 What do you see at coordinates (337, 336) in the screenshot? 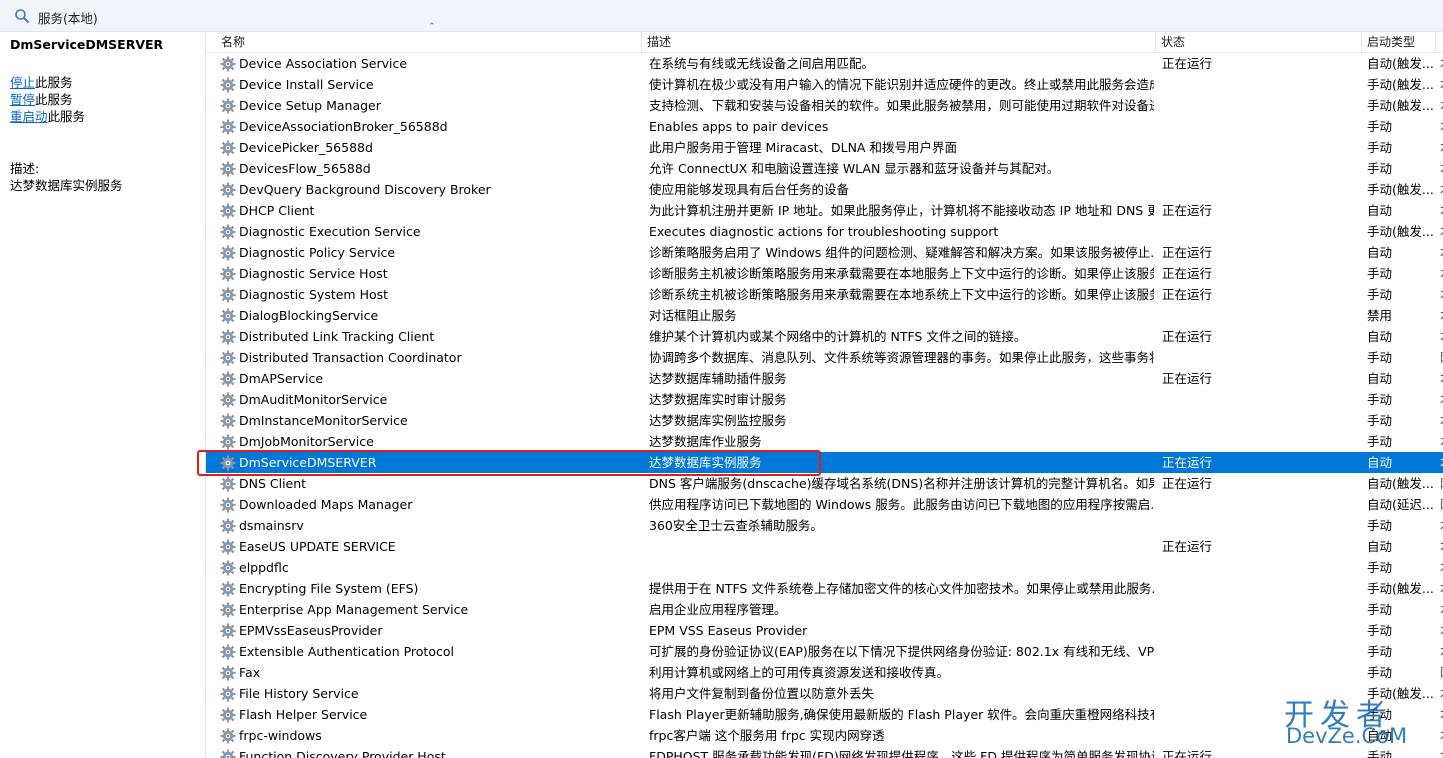
I see `service-name-cell: Distributed Link Tracking Client` at bounding box center [337, 336].